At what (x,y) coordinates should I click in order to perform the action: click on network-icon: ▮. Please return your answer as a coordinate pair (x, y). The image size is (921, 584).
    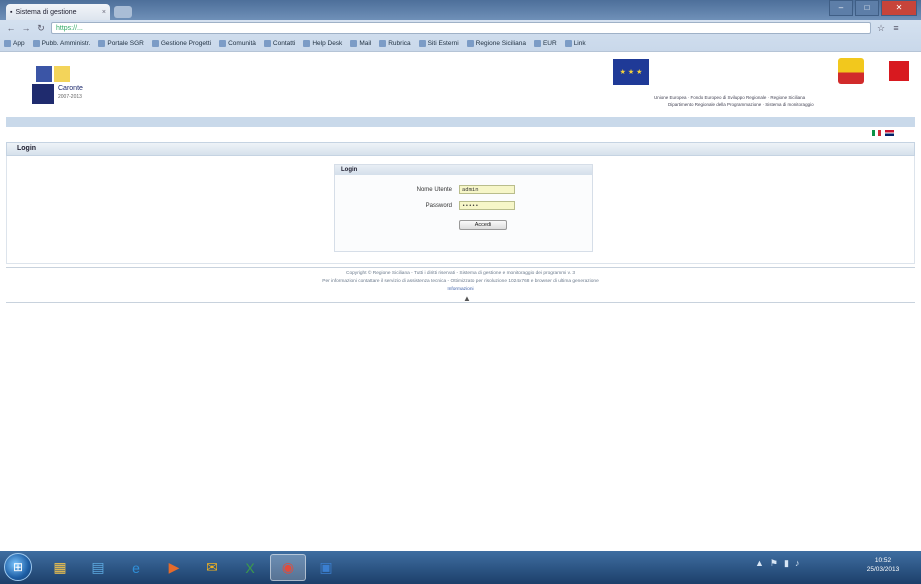
    Looking at the image, I should click on (786, 563).